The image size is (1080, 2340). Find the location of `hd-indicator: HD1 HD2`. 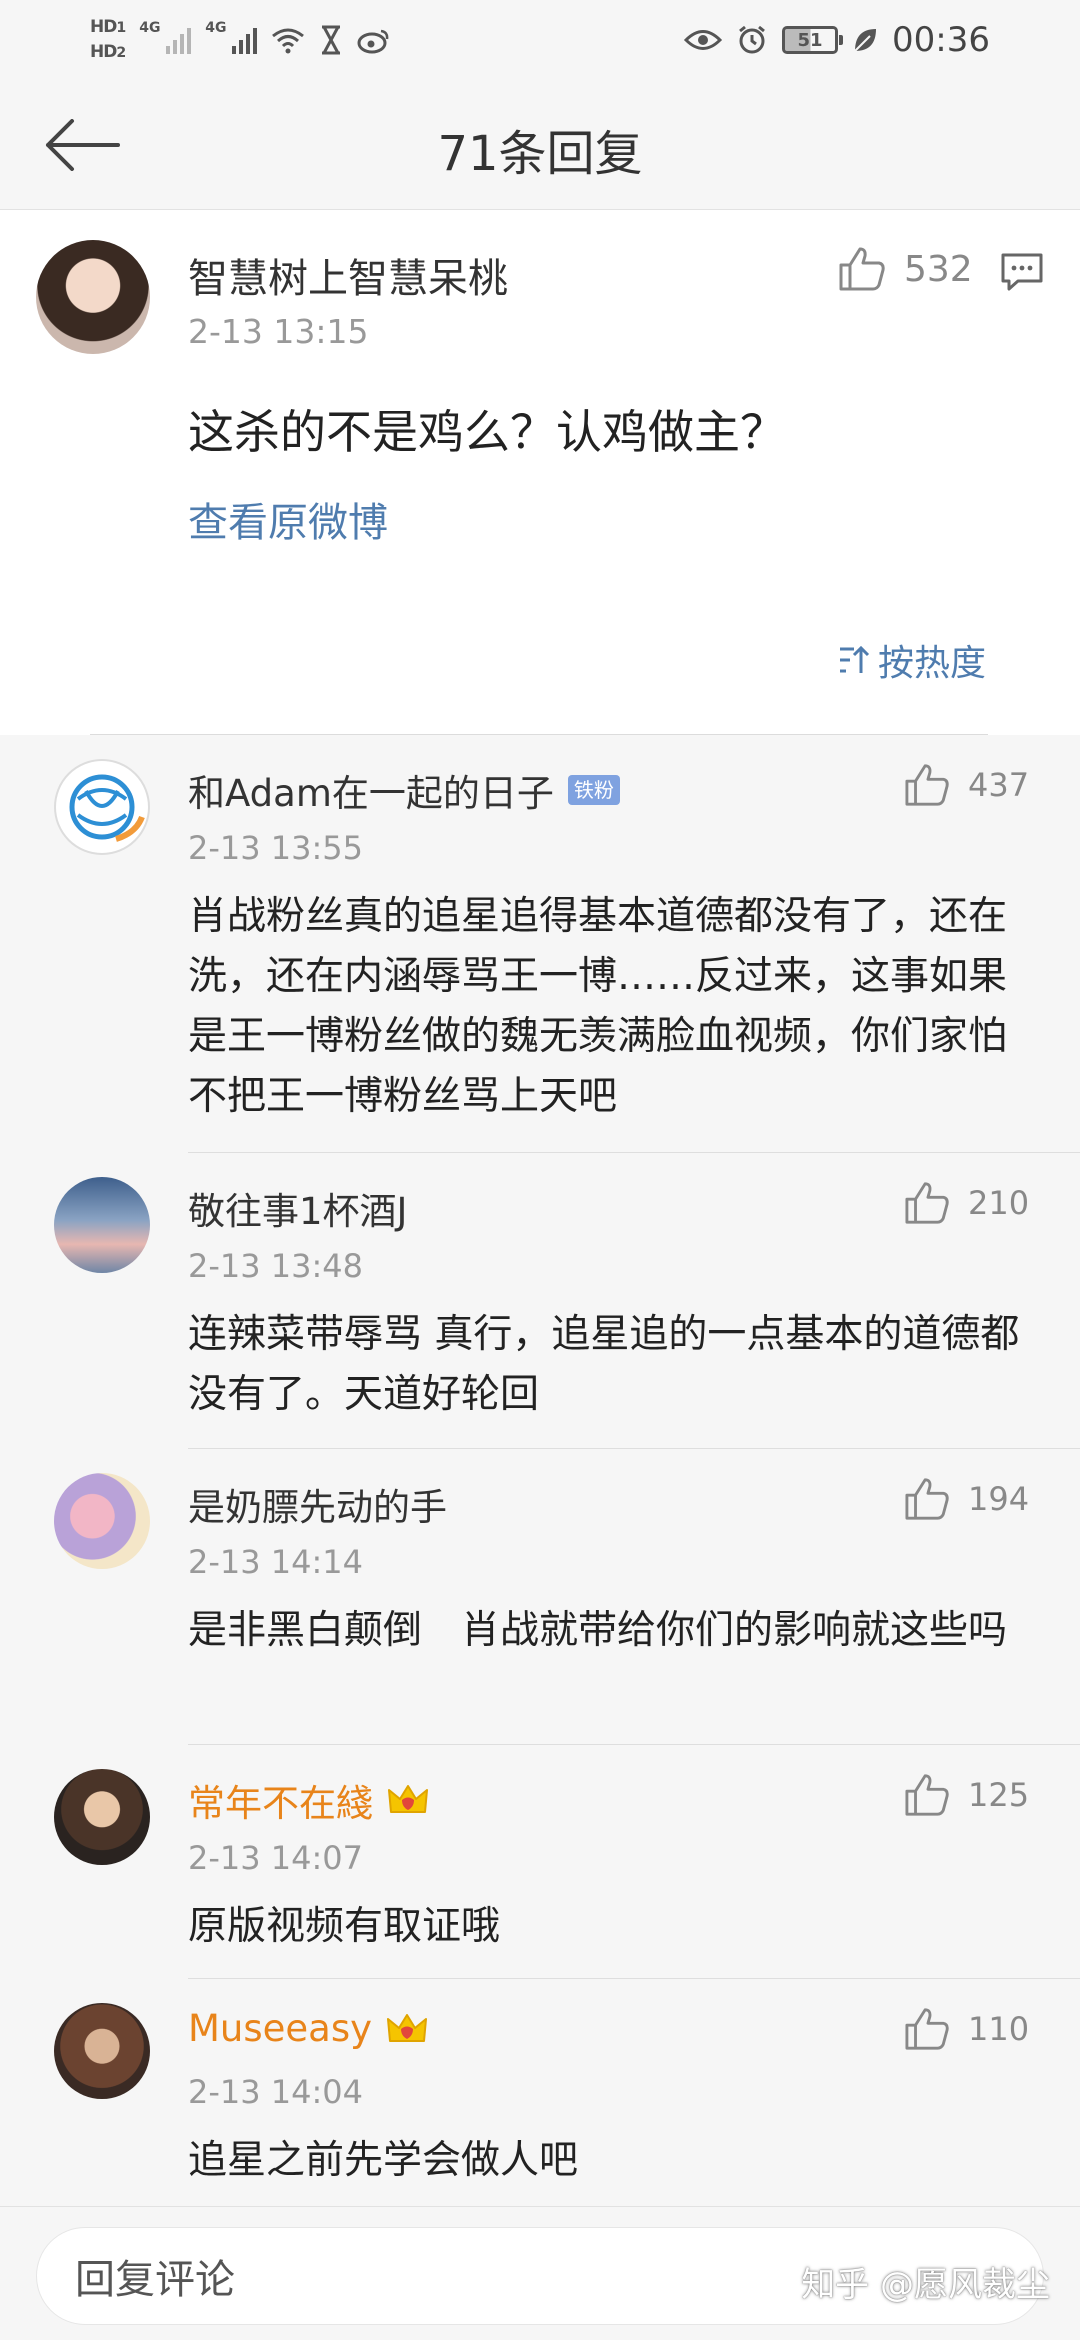

hd-indicator: HD1 HD2 is located at coordinates (108, 40).